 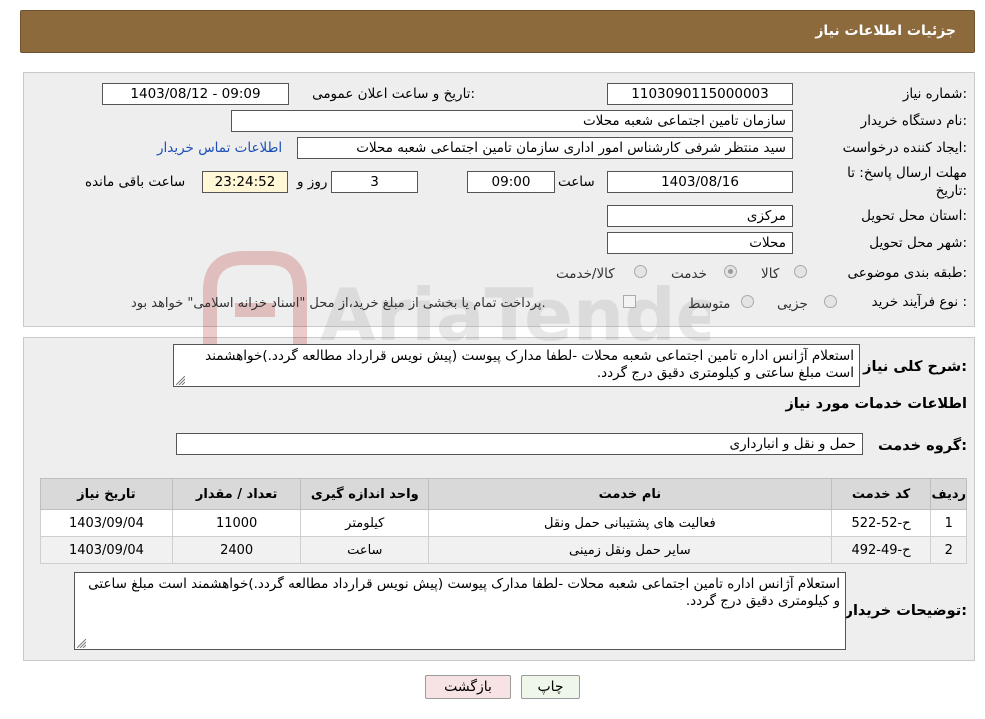 What do you see at coordinates (629, 301) in the screenshot?
I see `treasury-checkbox` at bounding box center [629, 301].